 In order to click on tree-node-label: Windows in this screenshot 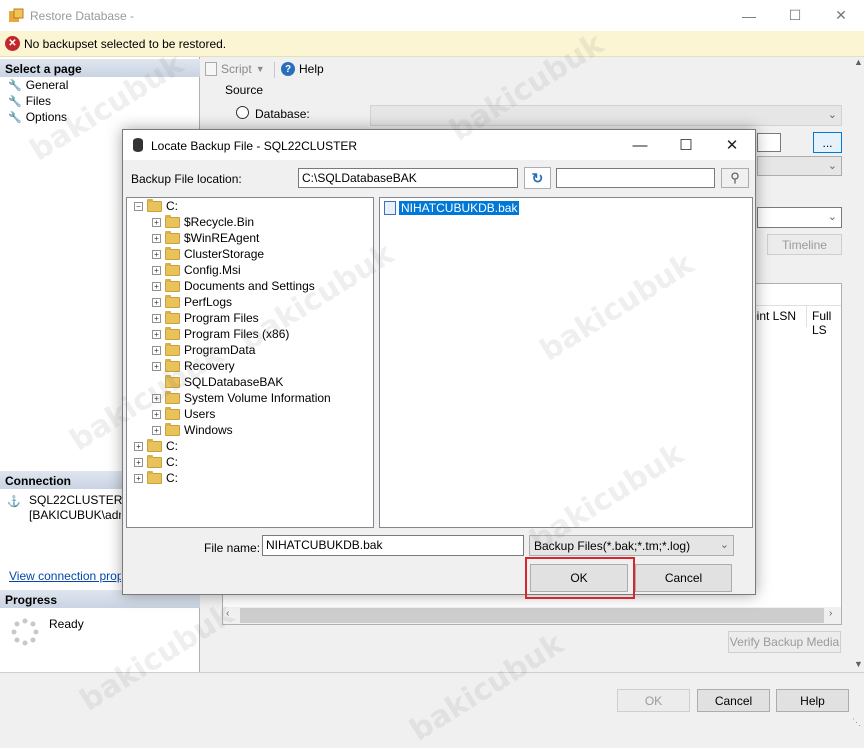, I will do `click(208, 430)`.